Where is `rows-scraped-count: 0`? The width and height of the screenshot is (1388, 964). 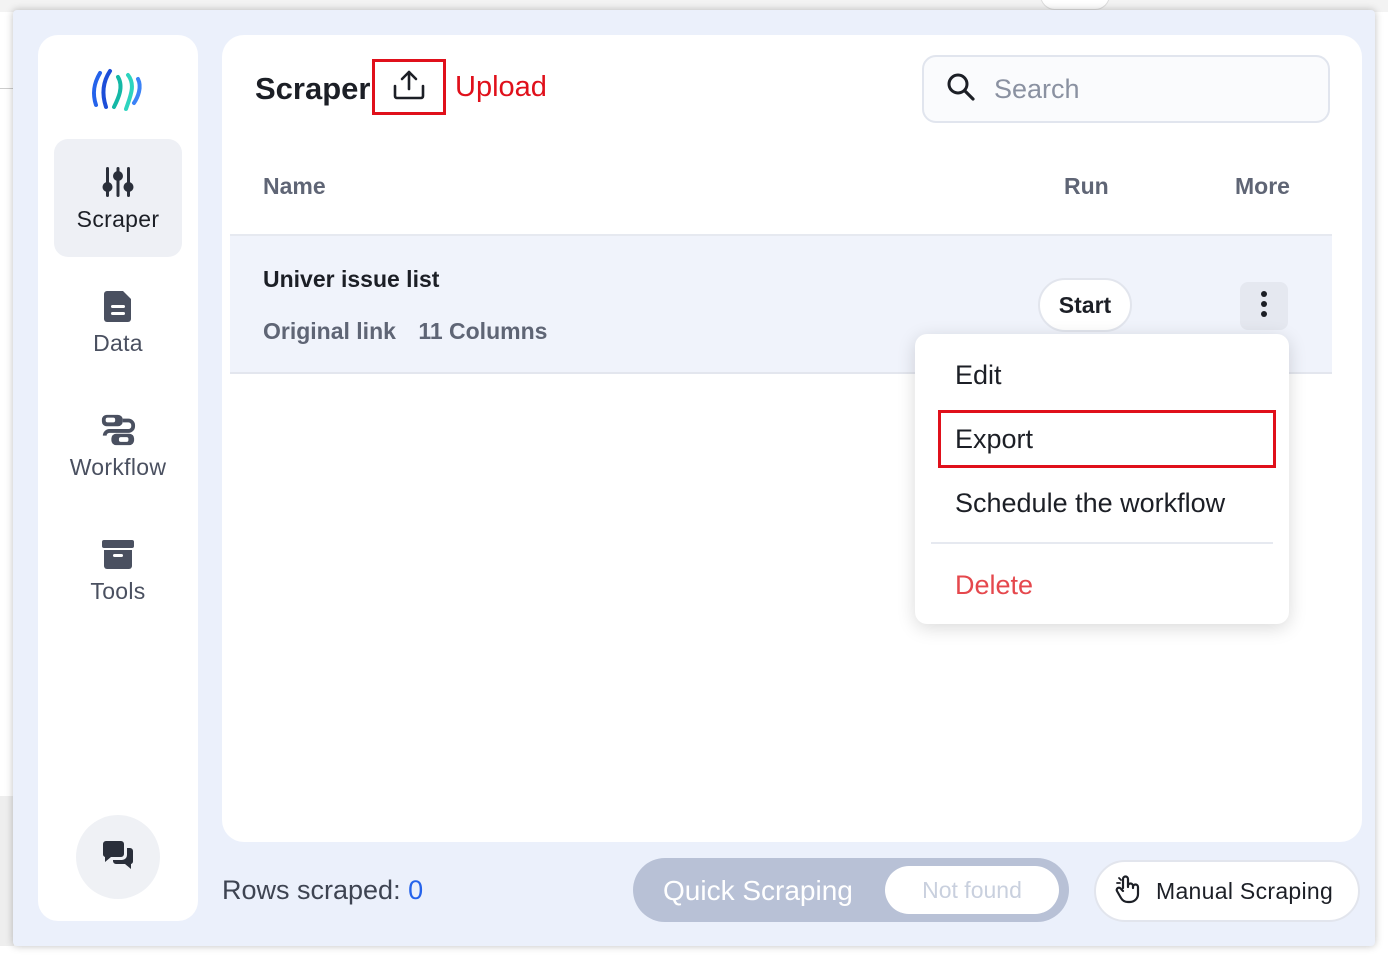 rows-scraped-count: 0 is located at coordinates (416, 890).